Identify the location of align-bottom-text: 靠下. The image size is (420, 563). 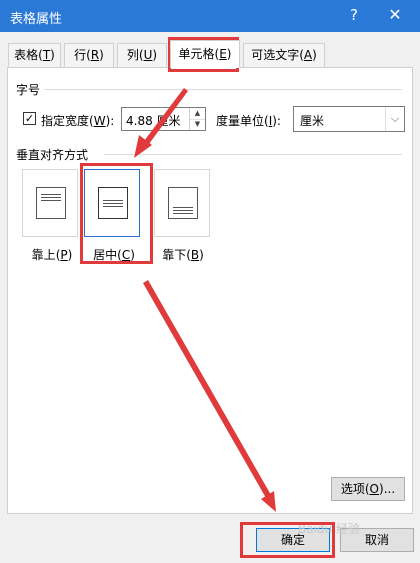
(174, 255).